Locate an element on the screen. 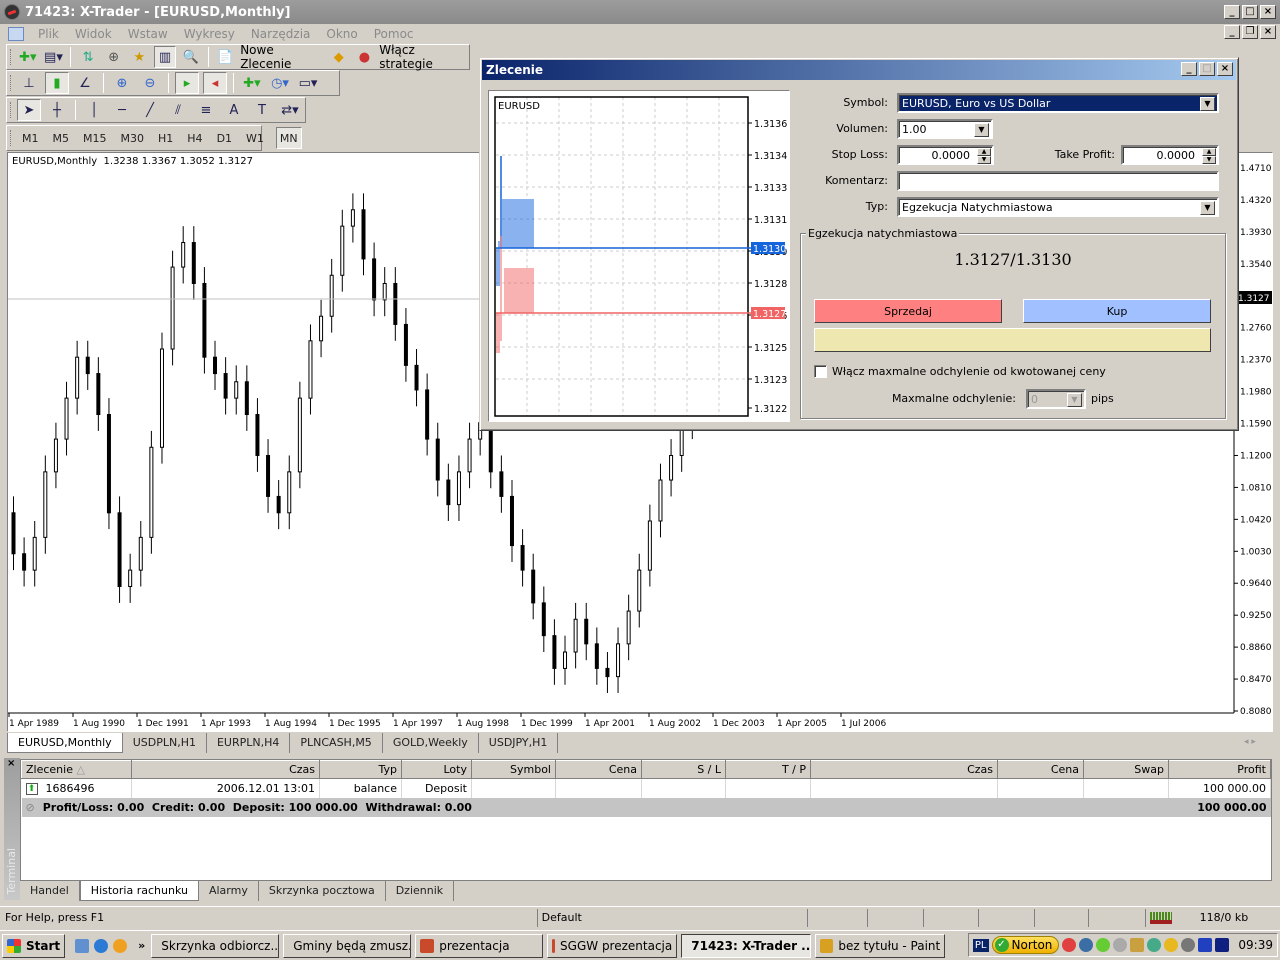 The image size is (1280, 960). col-cena-close: Cena is located at coordinates (1040, 769).